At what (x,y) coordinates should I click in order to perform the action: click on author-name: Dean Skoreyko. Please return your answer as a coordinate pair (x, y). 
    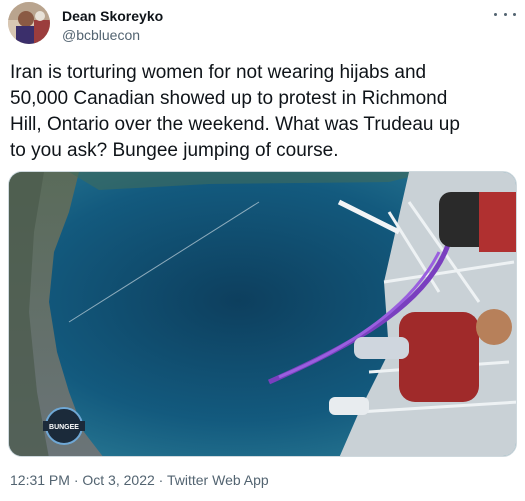
    Looking at the image, I should click on (112, 16).